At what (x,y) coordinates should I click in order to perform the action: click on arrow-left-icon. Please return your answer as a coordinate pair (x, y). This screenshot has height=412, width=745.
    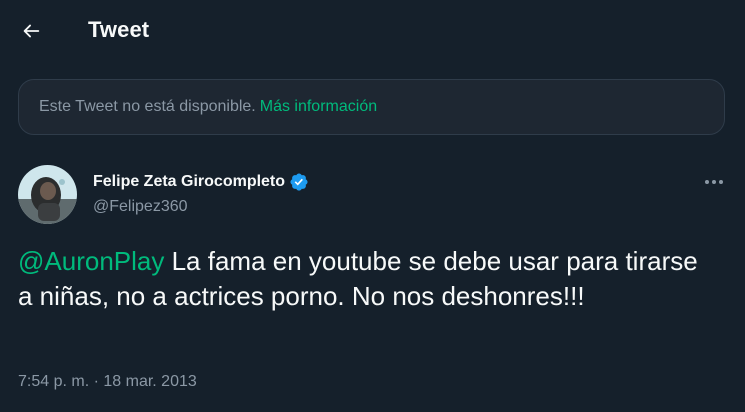
    Looking at the image, I should click on (31, 31).